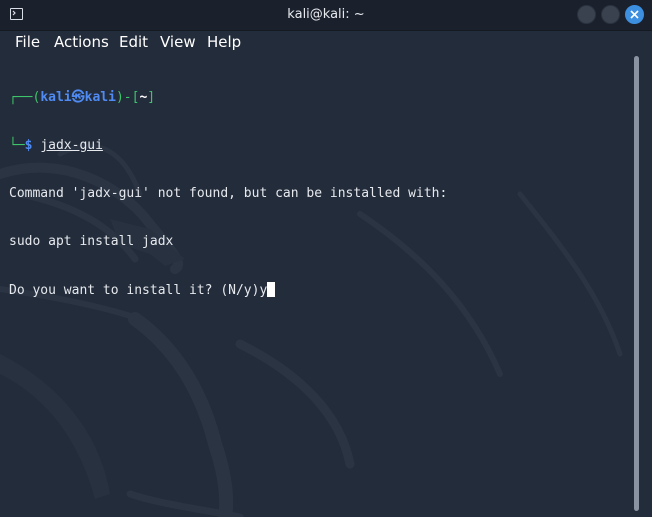 The height and width of the screenshot is (517, 652). Describe the element at coordinates (642, 285) in the screenshot. I see `scrollbar` at that location.